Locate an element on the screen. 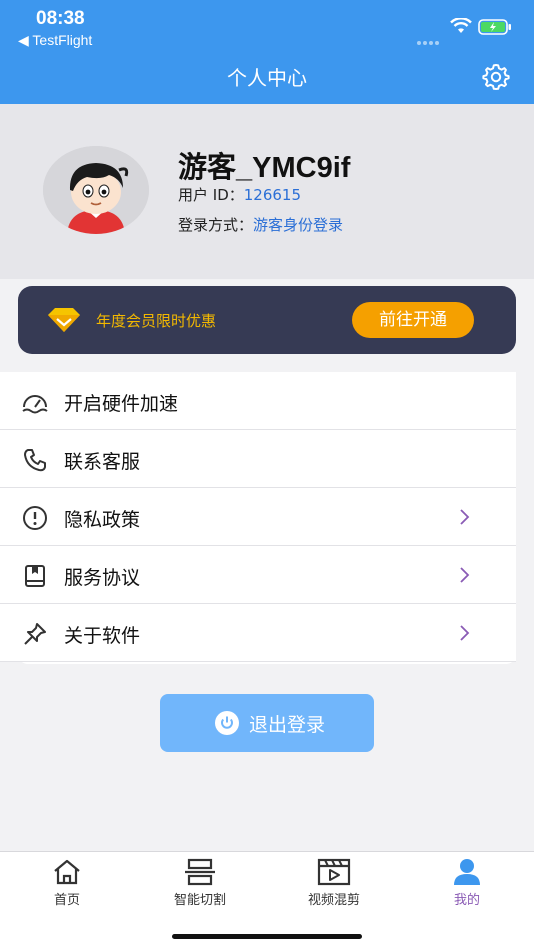 The image size is (534, 951). login-method-label: 登录方式： is located at coordinates (216, 225).